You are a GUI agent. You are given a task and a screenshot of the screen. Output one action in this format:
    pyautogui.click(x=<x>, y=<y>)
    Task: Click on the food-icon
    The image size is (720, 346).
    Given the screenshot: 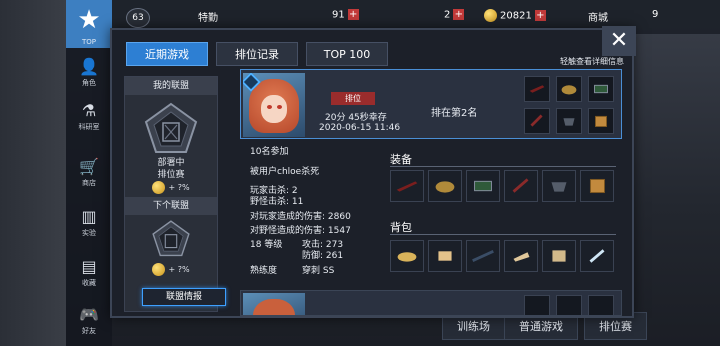 What is the action you would take?
    pyautogui.click(x=445, y=256)
    